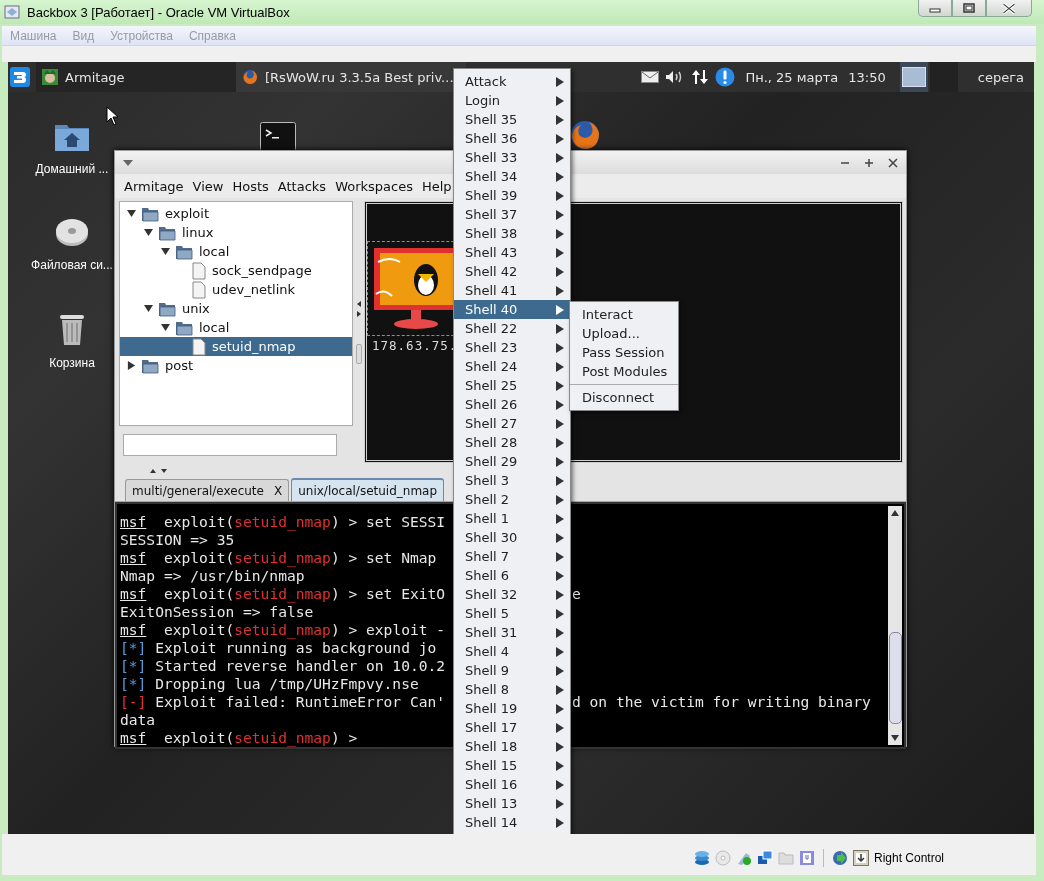 The height and width of the screenshot is (881, 1044). I want to click on menu-item: Shell 32, so click(512, 594).